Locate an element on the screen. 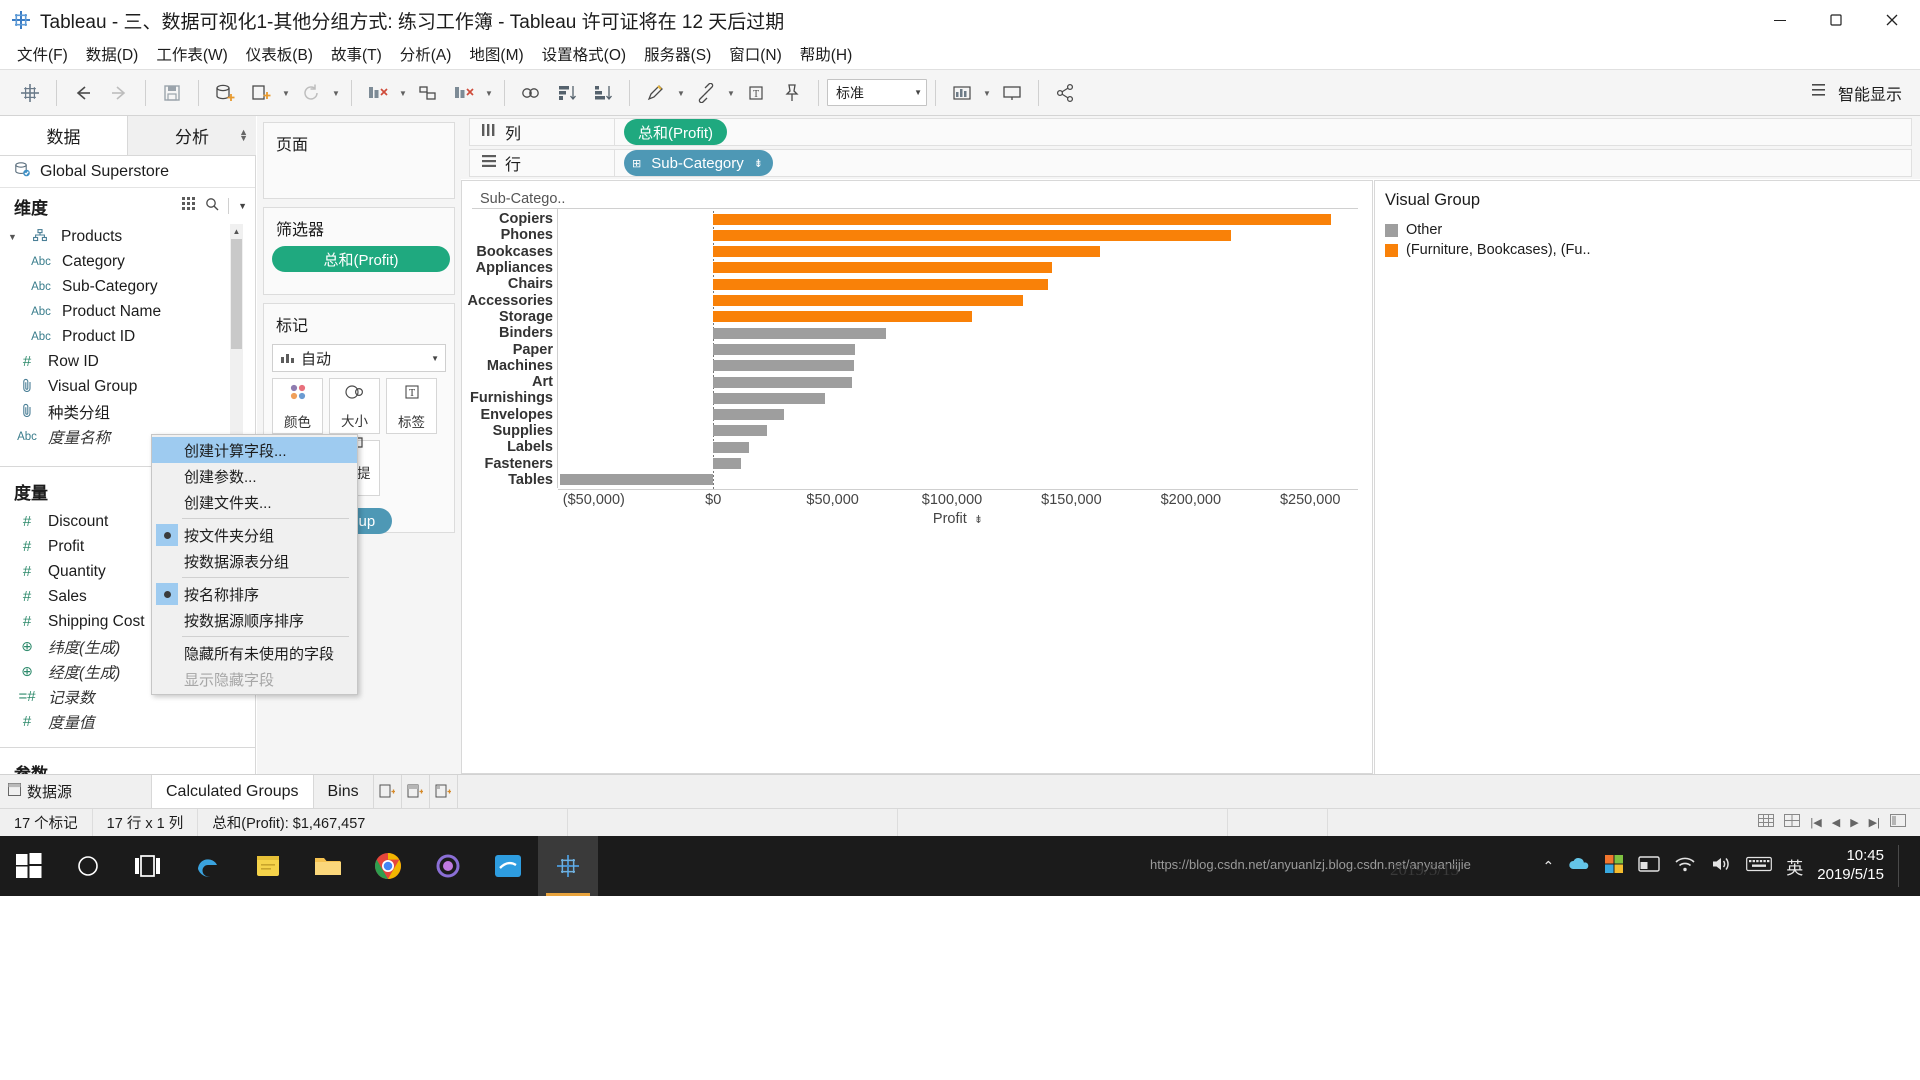 This screenshot has width=1920, height=1080. cortana-app-icon is located at coordinates (448, 866).